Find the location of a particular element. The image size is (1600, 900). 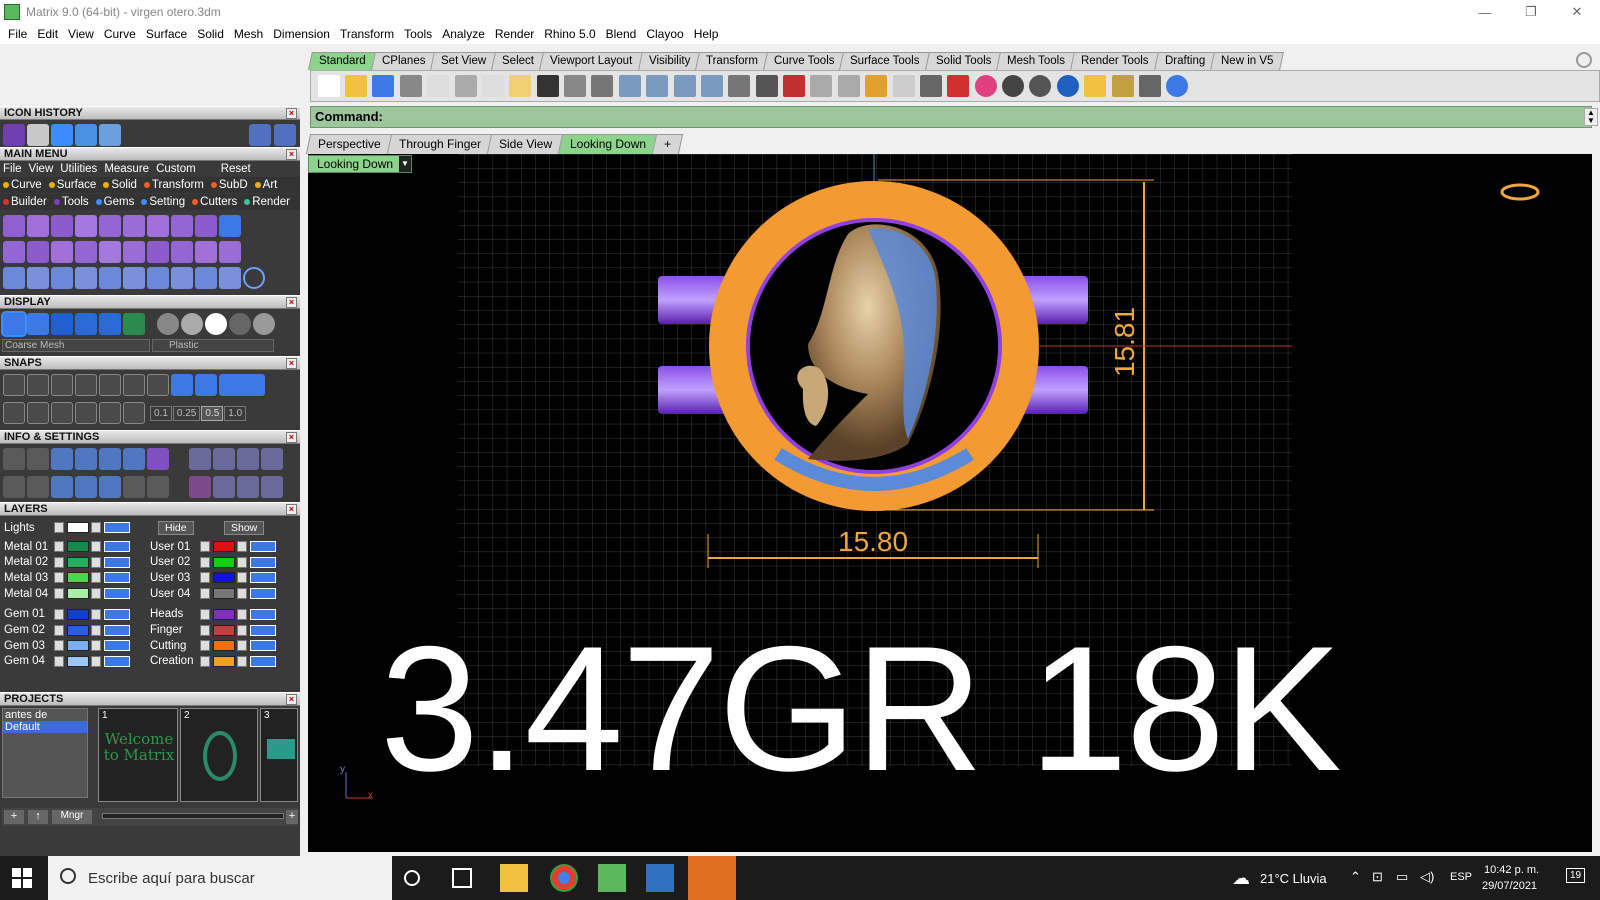

globe-icon is located at coordinates (1067, 86).